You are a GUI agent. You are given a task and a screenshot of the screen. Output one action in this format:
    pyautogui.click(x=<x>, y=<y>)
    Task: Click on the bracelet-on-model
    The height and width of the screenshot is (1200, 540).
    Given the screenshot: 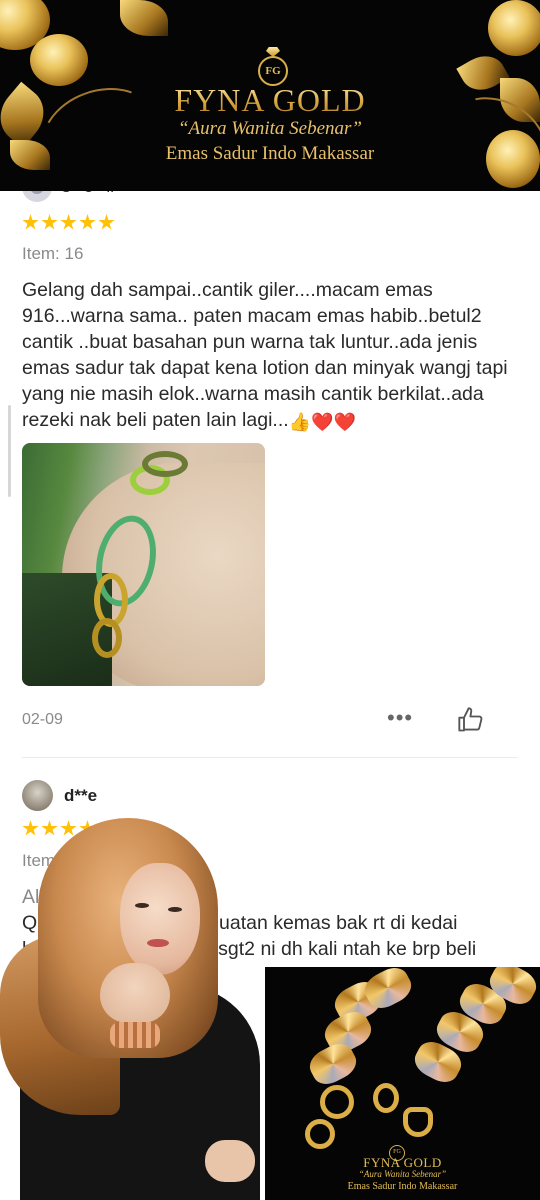 What is the action you would take?
    pyautogui.click(x=135, y=1035)
    